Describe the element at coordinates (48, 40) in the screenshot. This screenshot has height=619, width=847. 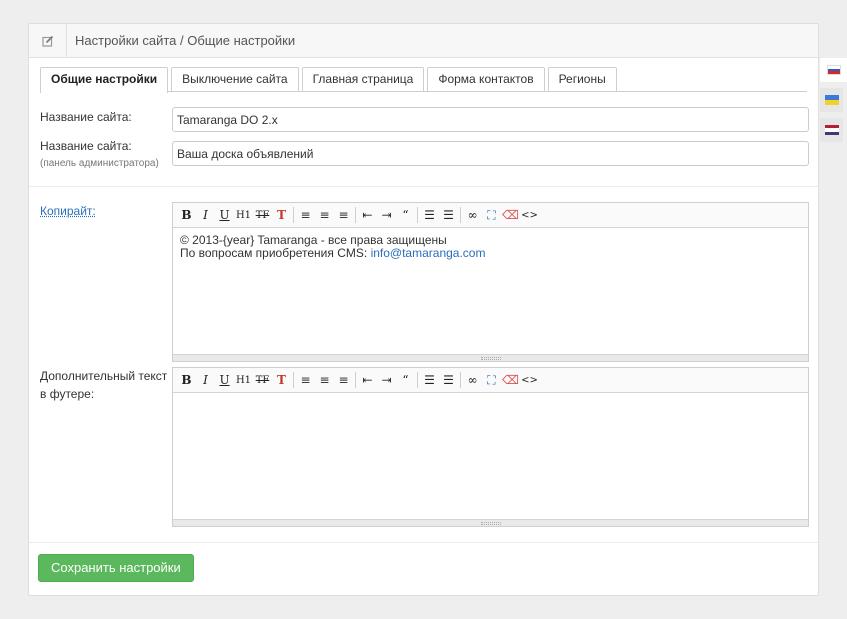
I see `edit-icon` at that location.